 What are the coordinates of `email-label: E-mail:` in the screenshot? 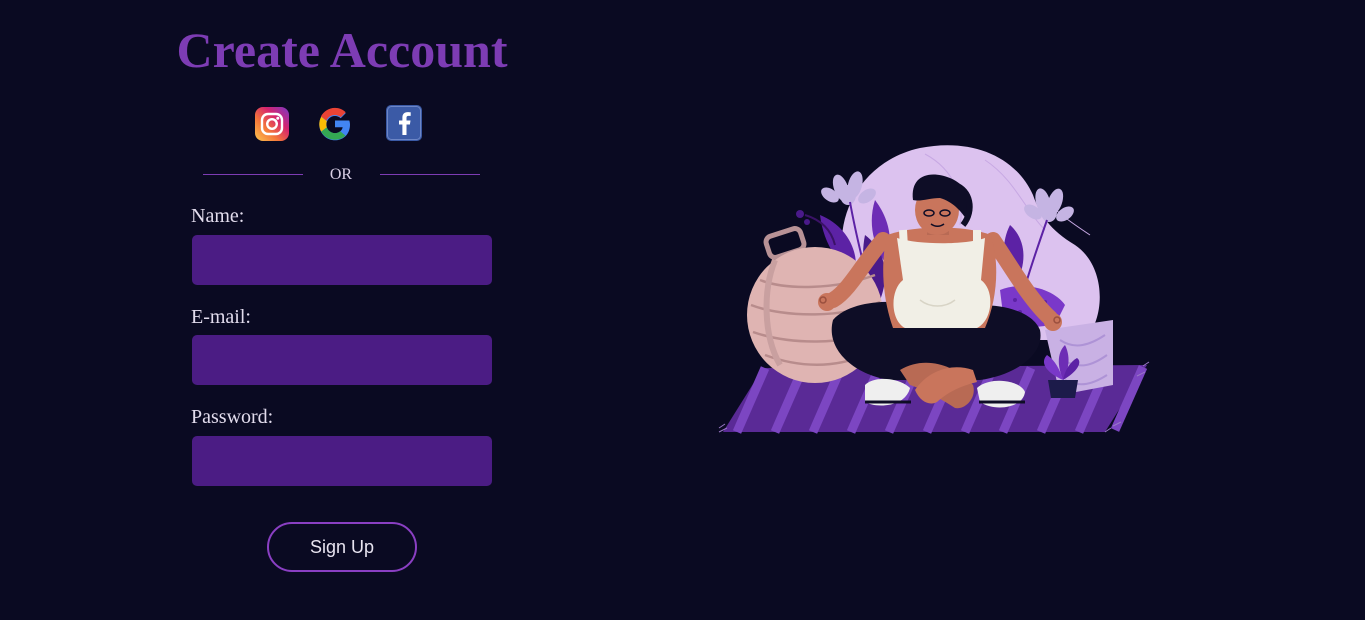 It's located at (221, 317).